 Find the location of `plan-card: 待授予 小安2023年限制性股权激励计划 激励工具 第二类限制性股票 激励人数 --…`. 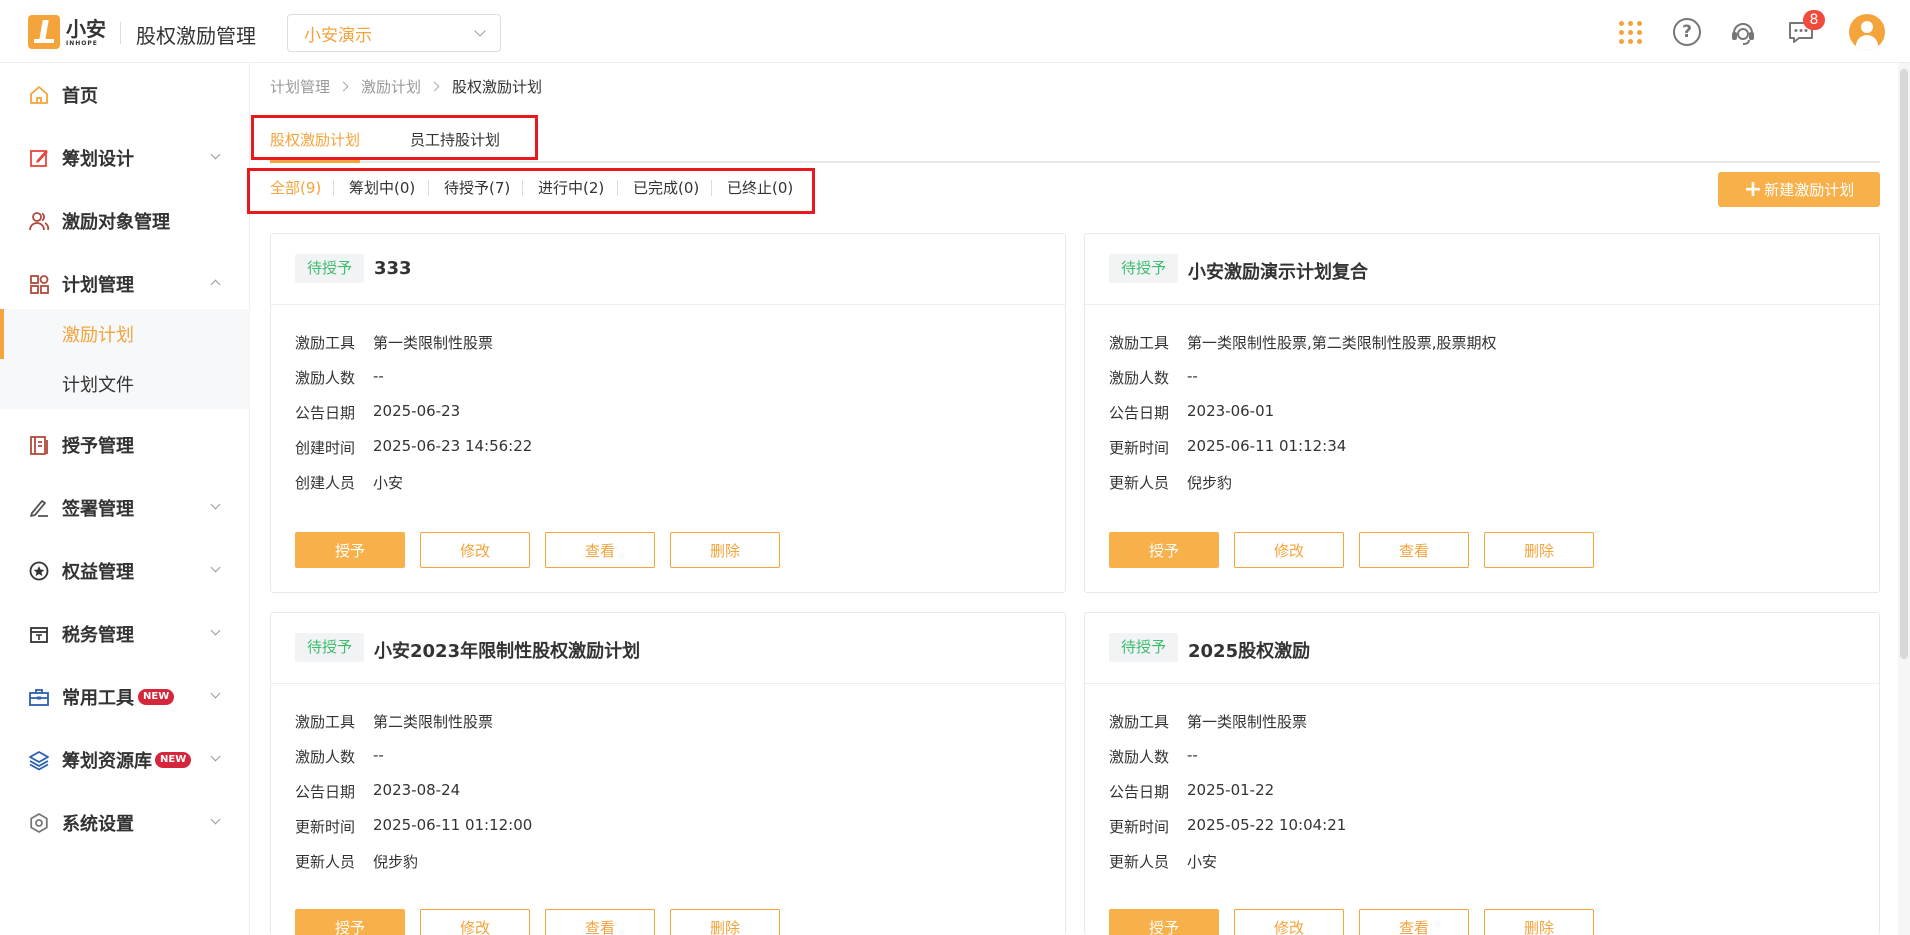

plan-card: 待授予 小安2023年限制性股权激励计划 激励工具 第二类限制性股票 激励人数 --… is located at coordinates (668, 773).